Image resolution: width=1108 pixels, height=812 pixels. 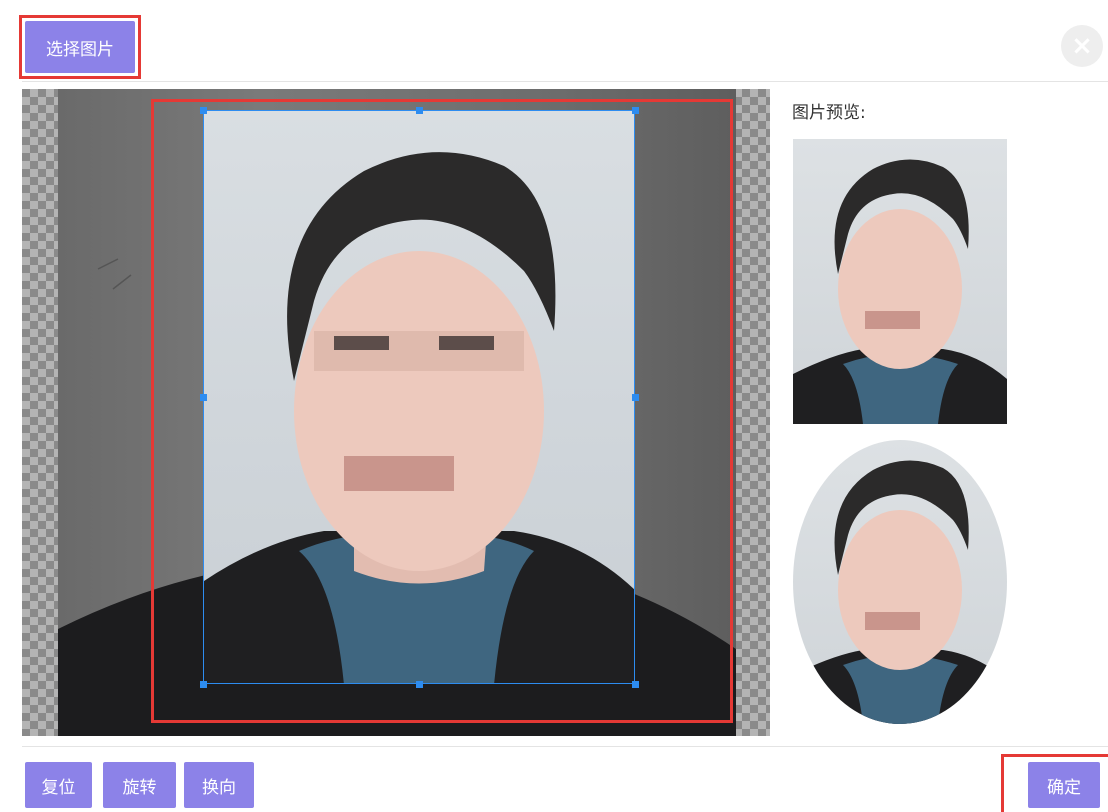 What do you see at coordinates (80, 47) in the screenshot?
I see `select-image-highlight` at bounding box center [80, 47].